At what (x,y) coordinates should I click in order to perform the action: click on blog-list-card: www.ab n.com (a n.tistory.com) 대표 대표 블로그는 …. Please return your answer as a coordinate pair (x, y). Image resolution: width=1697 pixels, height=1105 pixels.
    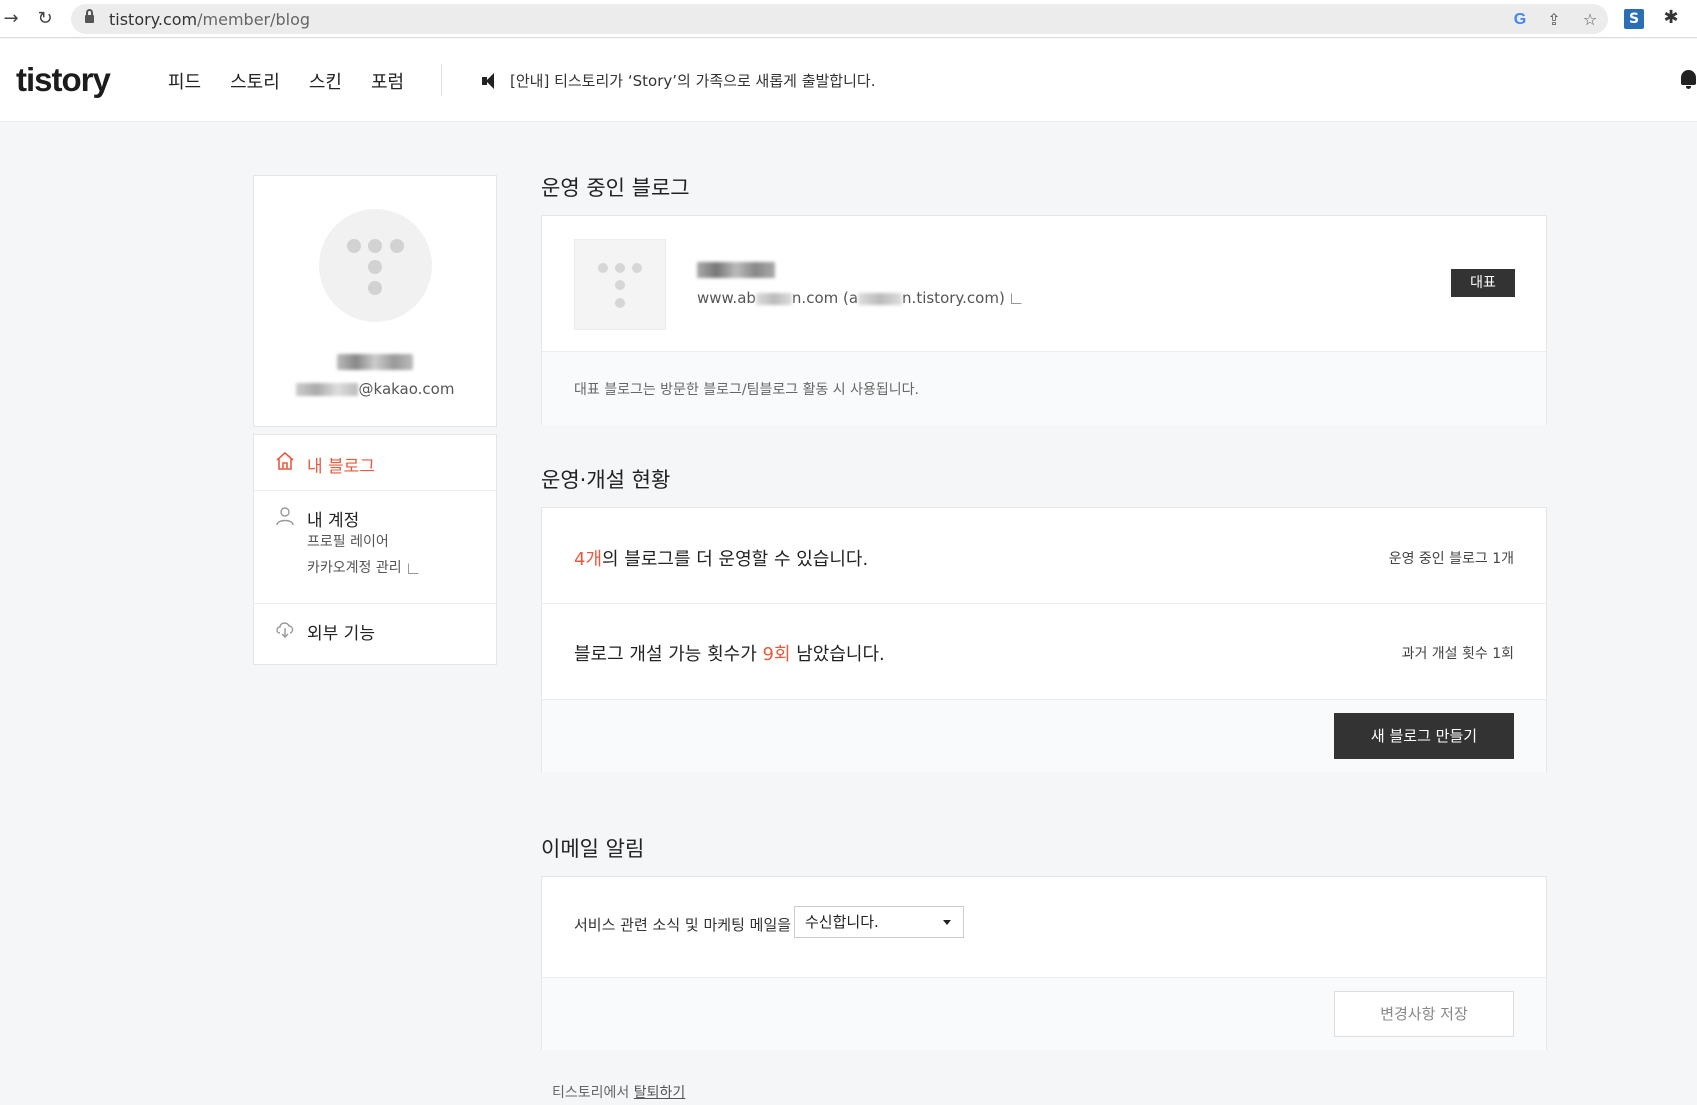
    Looking at the image, I should click on (1044, 320).